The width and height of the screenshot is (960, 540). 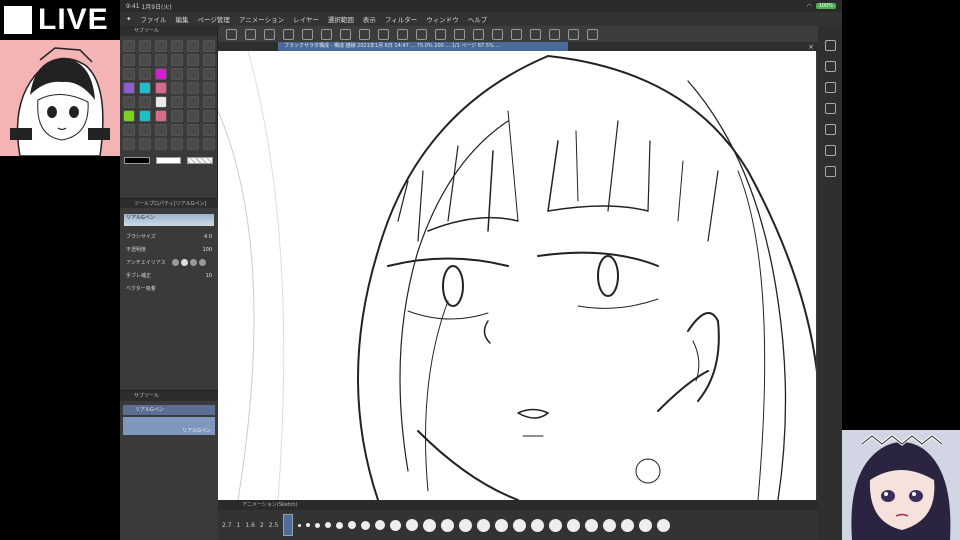 What do you see at coordinates (592, 34) in the screenshot?
I see `layout-icon` at bounding box center [592, 34].